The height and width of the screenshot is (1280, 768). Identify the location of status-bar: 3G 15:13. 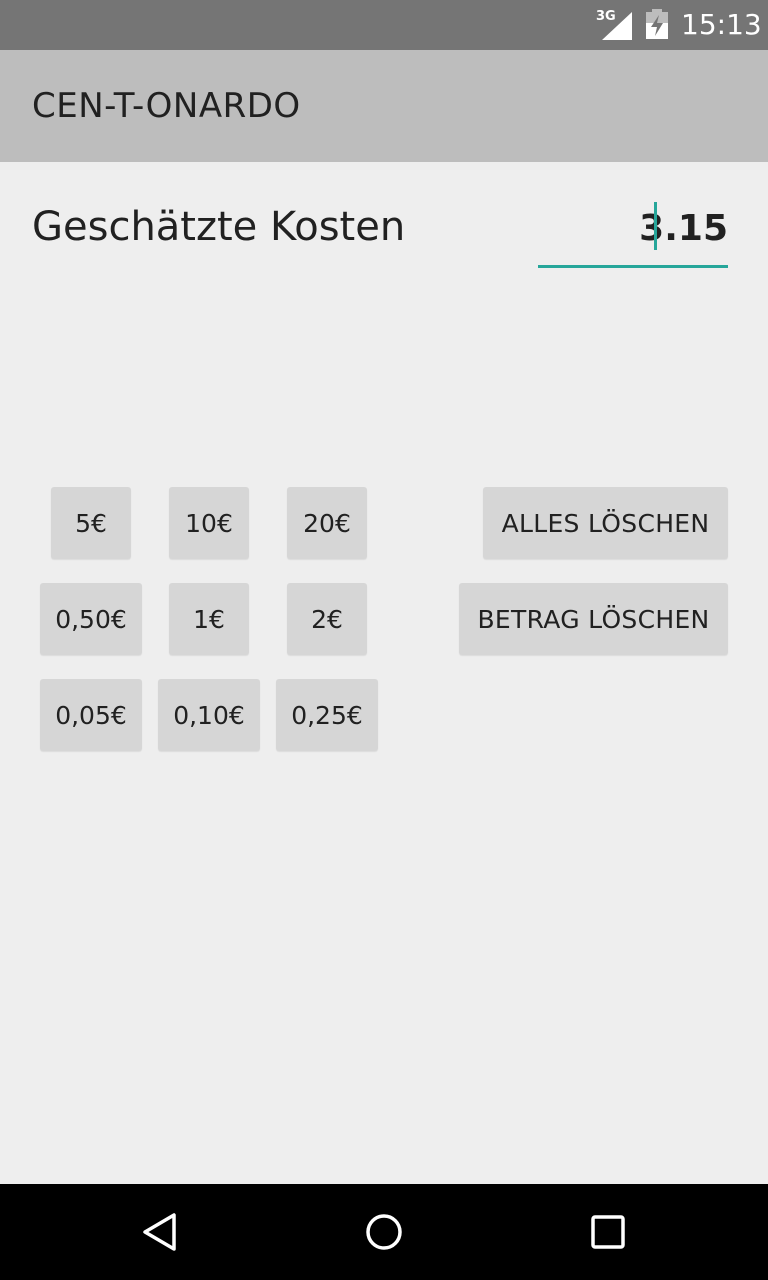
(384, 25).